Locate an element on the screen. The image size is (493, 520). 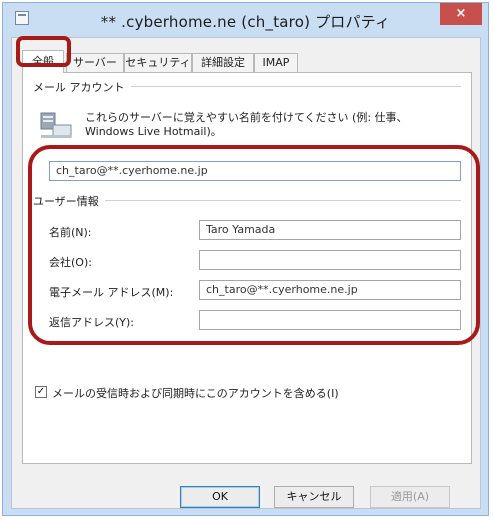
account-group-label: メール アカウント is located at coordinates (82, 87).